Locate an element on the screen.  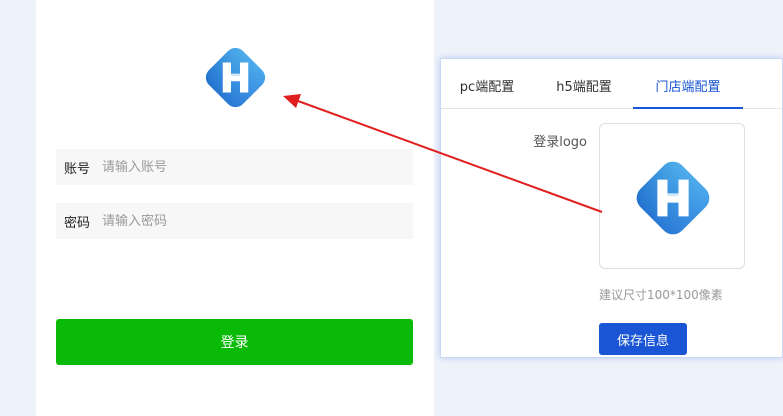
account-field: 账号 is located at coordinates (234, 167).